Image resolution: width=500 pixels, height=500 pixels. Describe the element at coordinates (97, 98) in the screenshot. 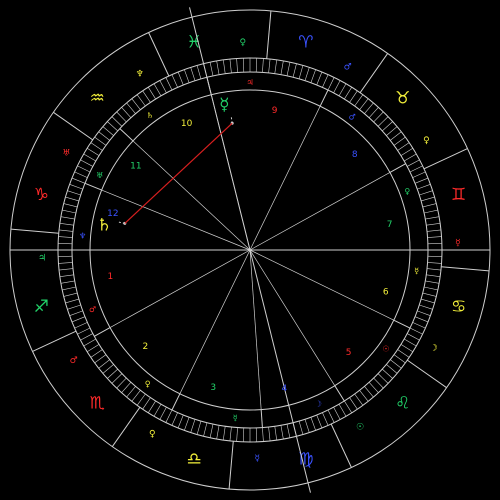

I see `sign-glyph: ♒` at that location.